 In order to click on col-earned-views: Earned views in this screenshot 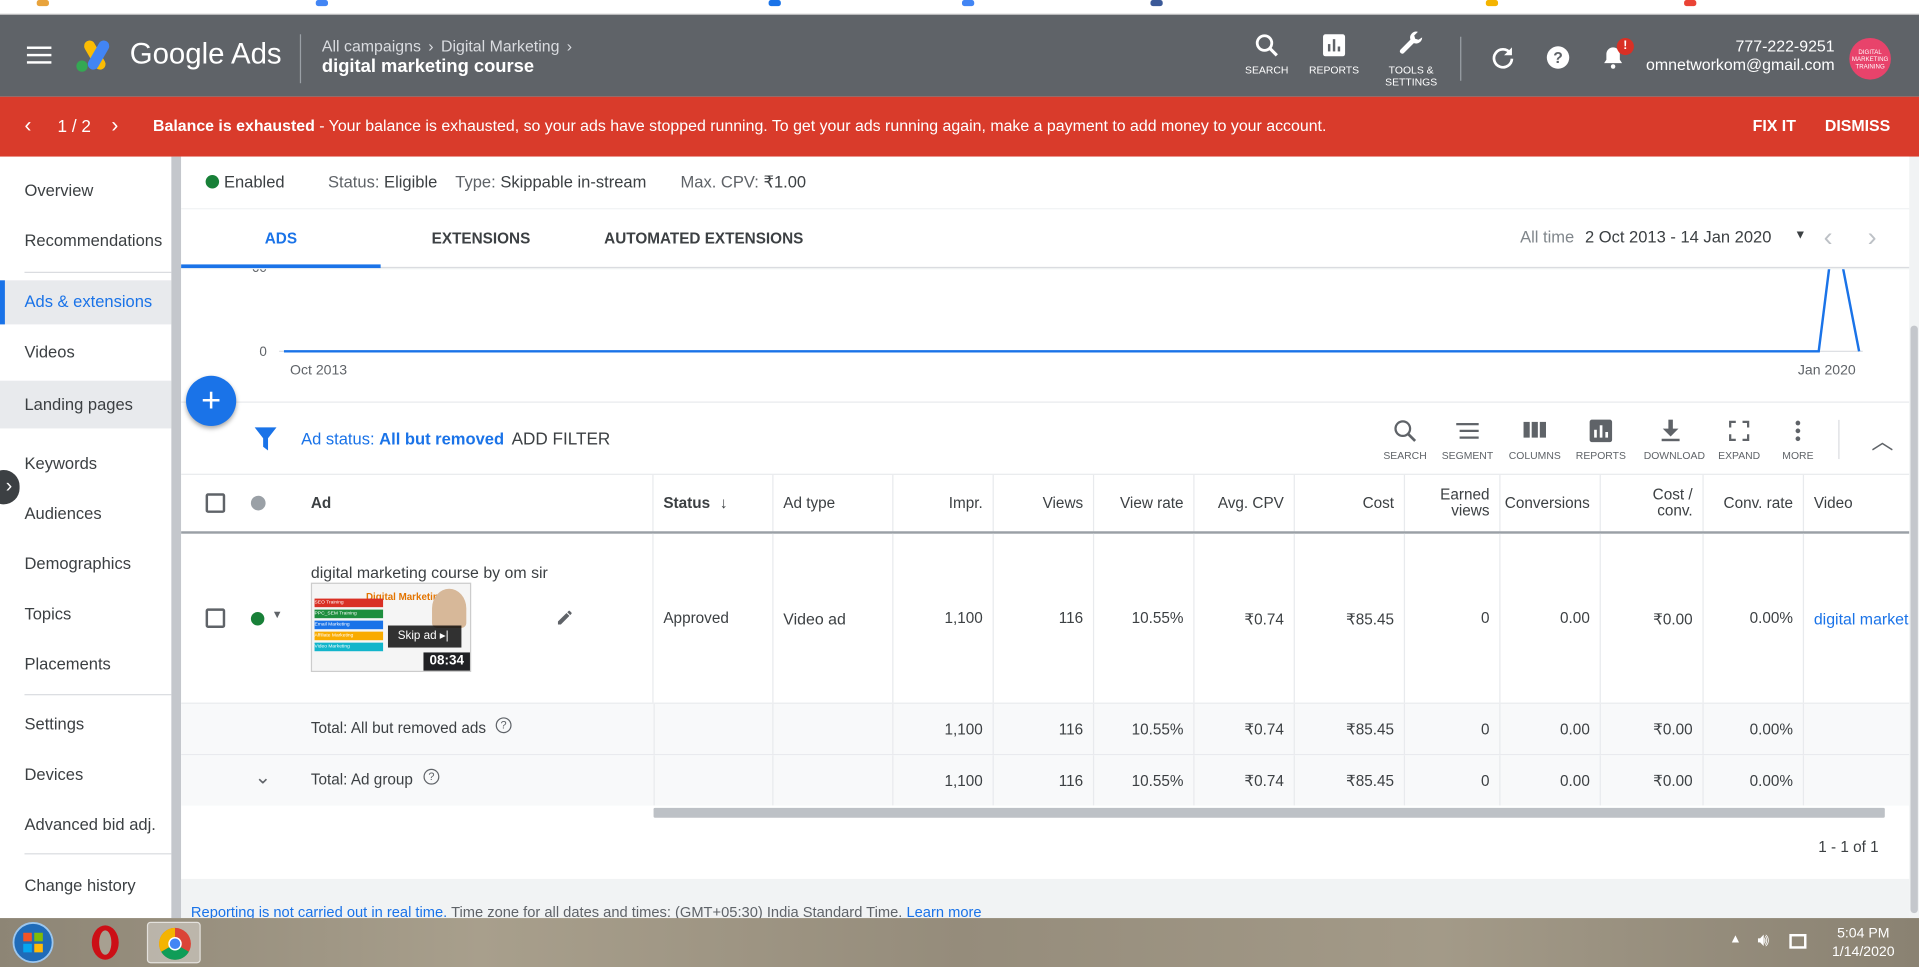, I will do `click(1453, 503)`.